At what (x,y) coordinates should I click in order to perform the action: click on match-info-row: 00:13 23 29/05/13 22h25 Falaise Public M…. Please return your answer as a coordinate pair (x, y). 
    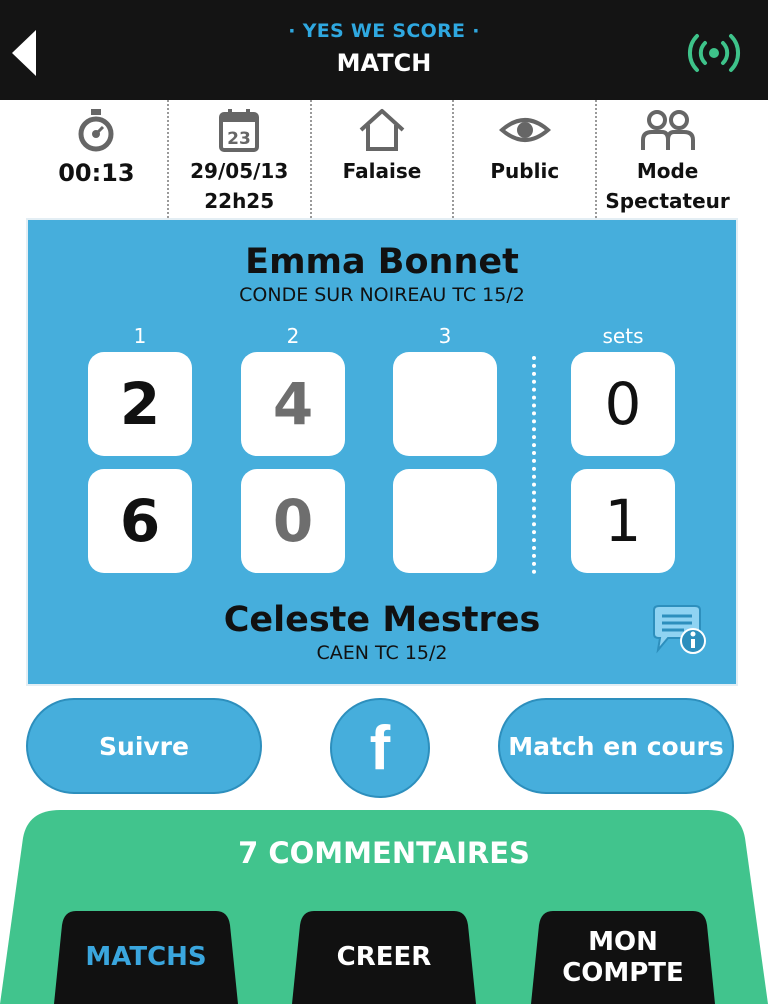
    Looking at the image, I should click on (382, 159).